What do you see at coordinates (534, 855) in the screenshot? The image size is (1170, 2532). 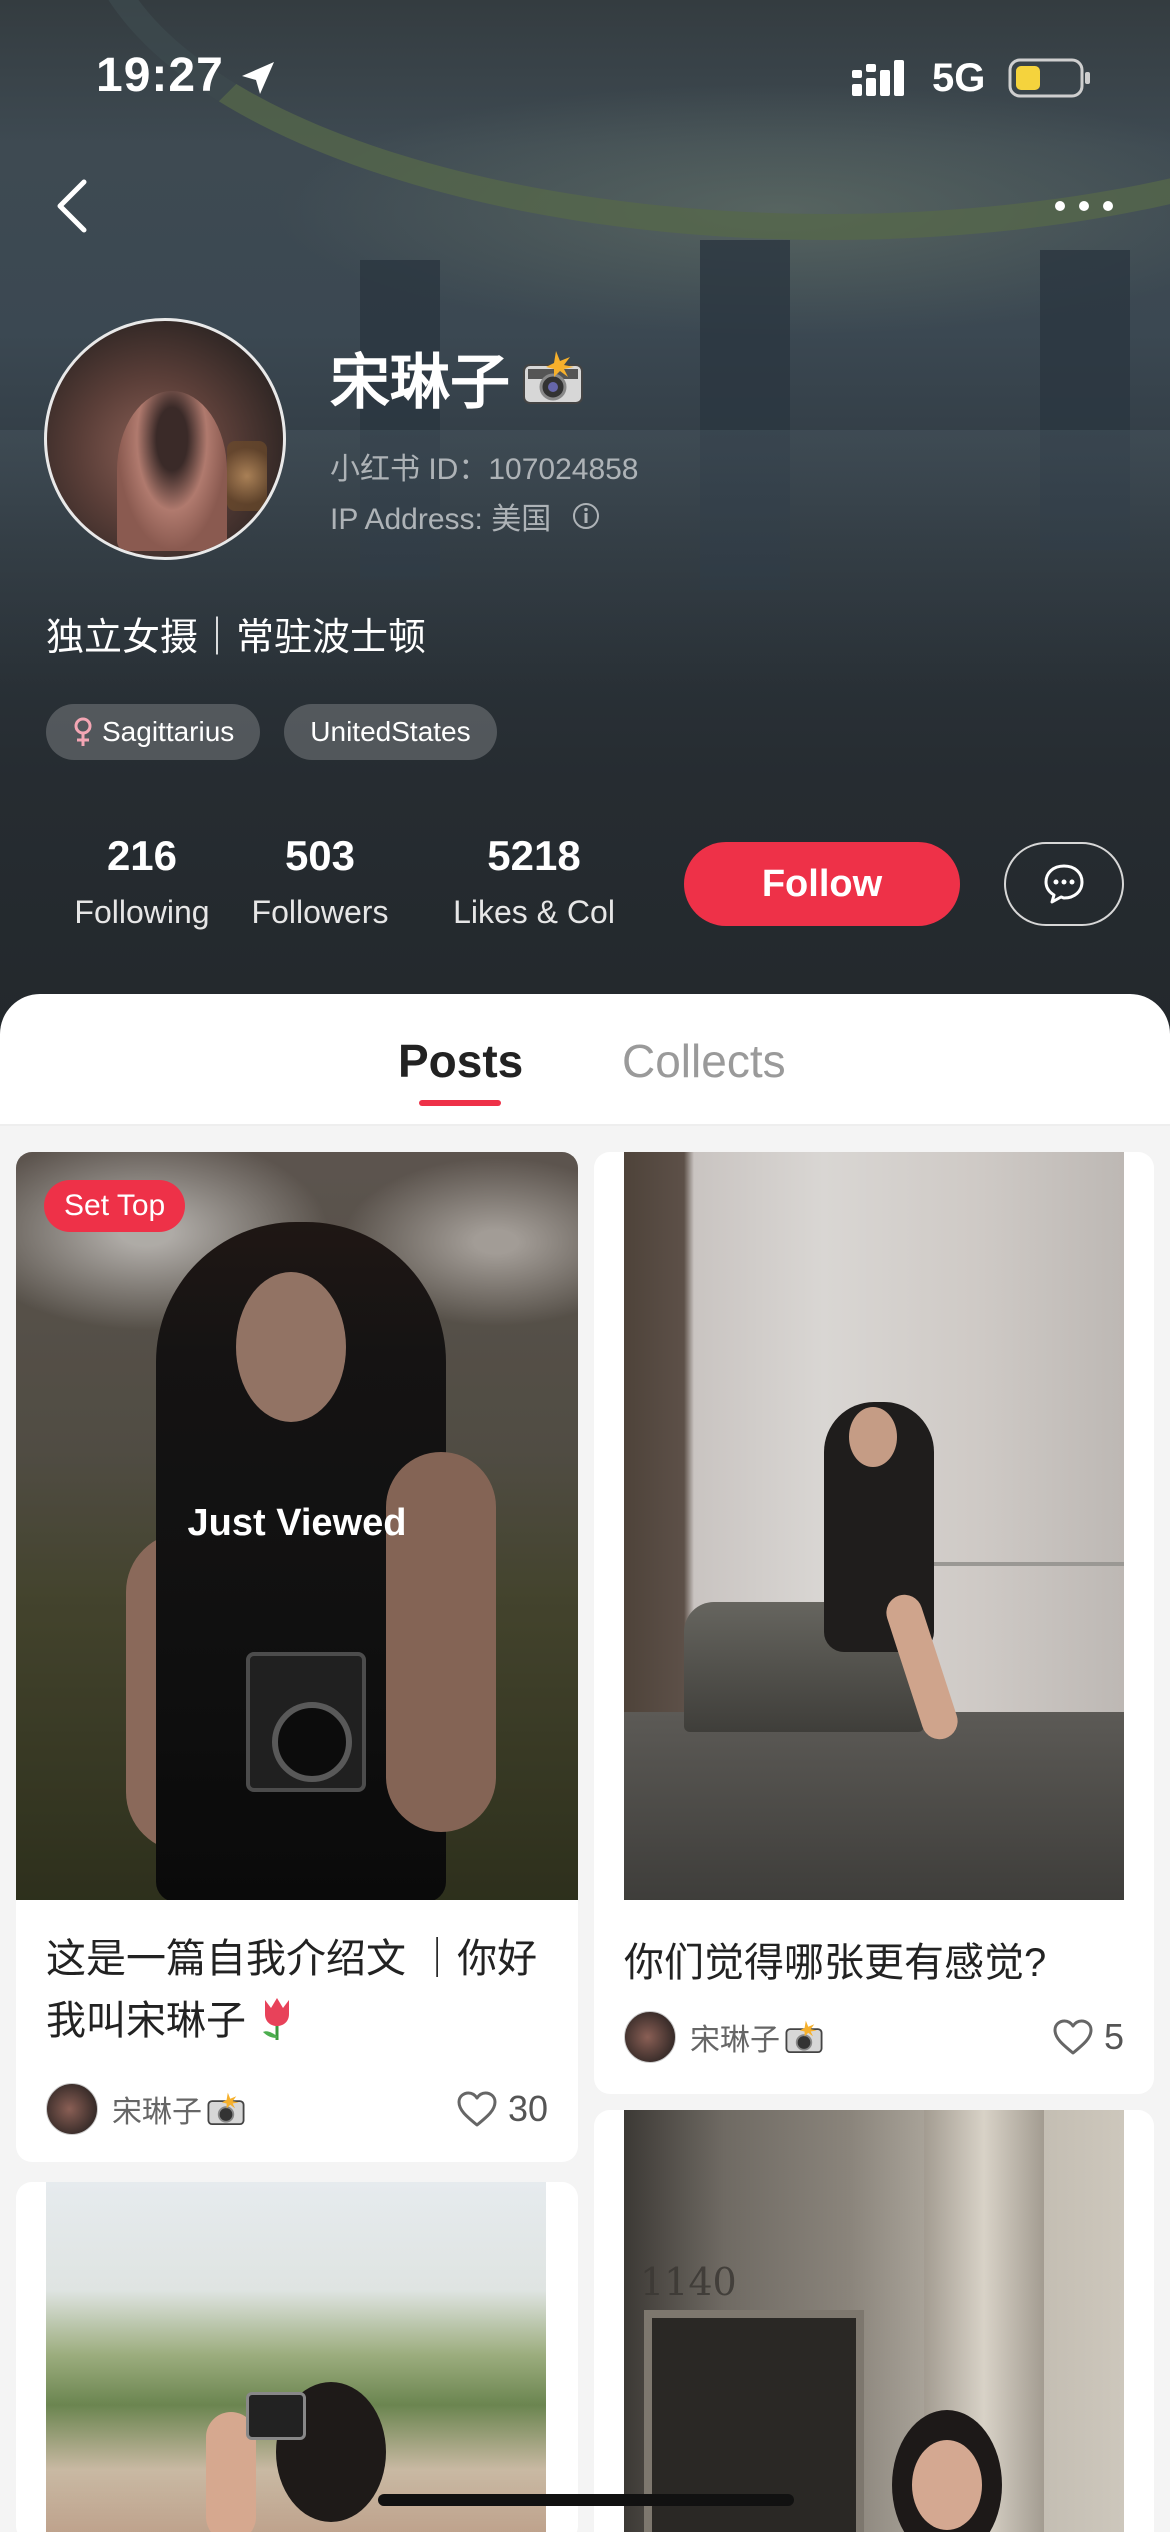 I see `stat-value: 5218` at bounding box center [534, 855].